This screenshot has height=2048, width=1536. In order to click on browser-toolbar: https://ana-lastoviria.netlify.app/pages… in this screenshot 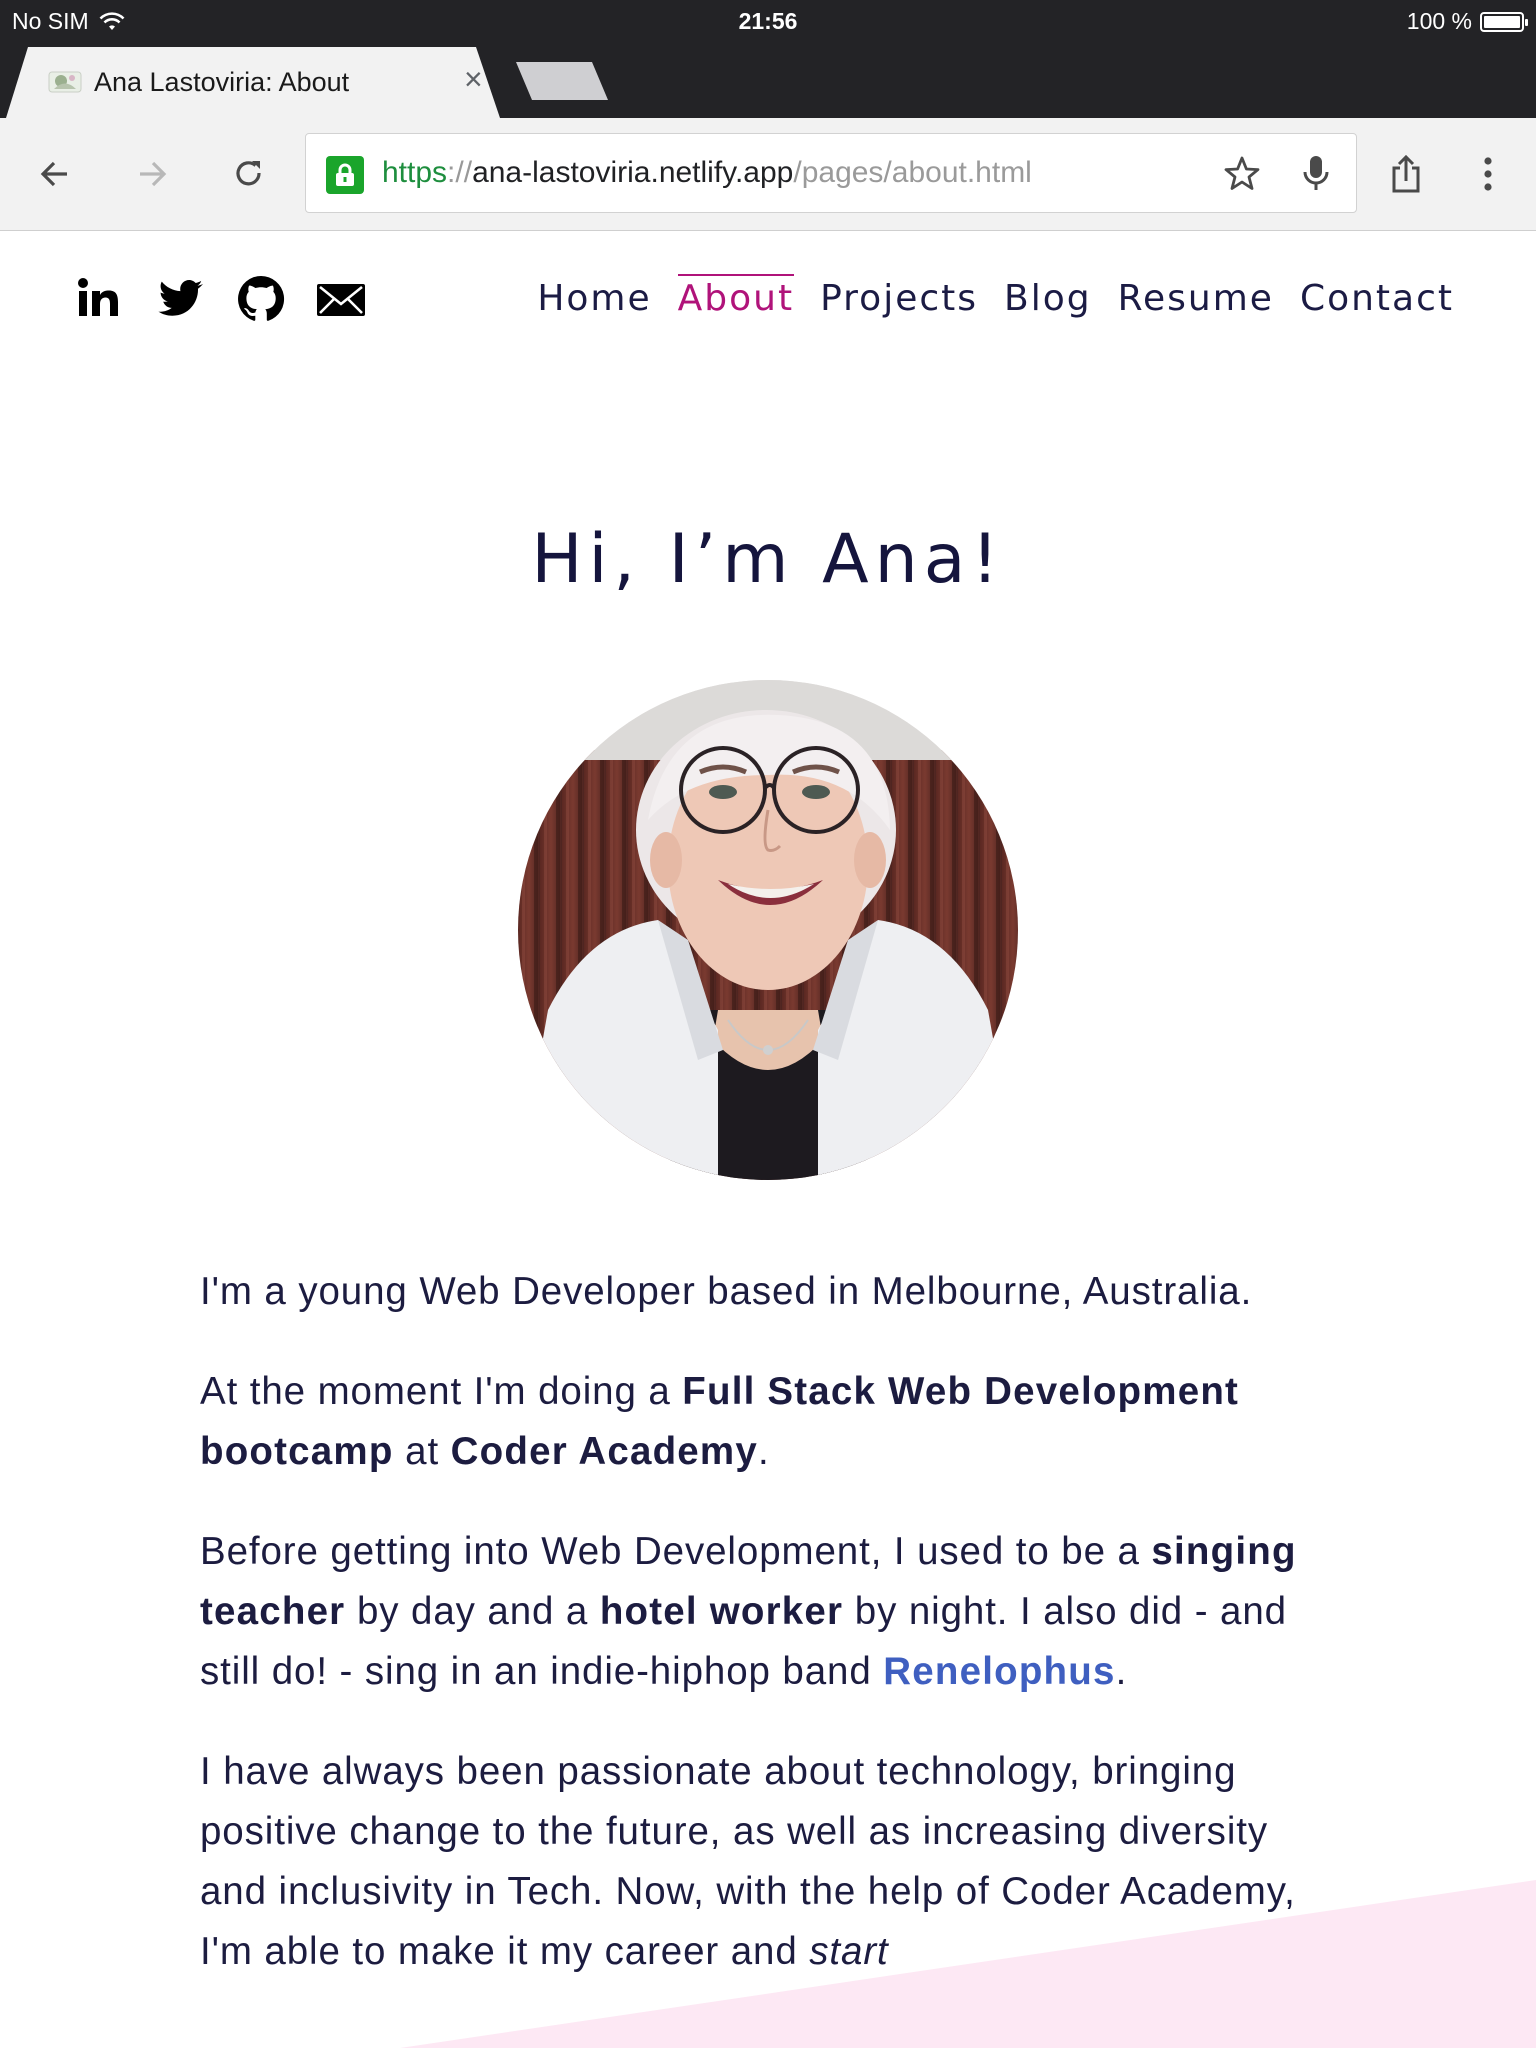, I will do `click(768, 174)`.